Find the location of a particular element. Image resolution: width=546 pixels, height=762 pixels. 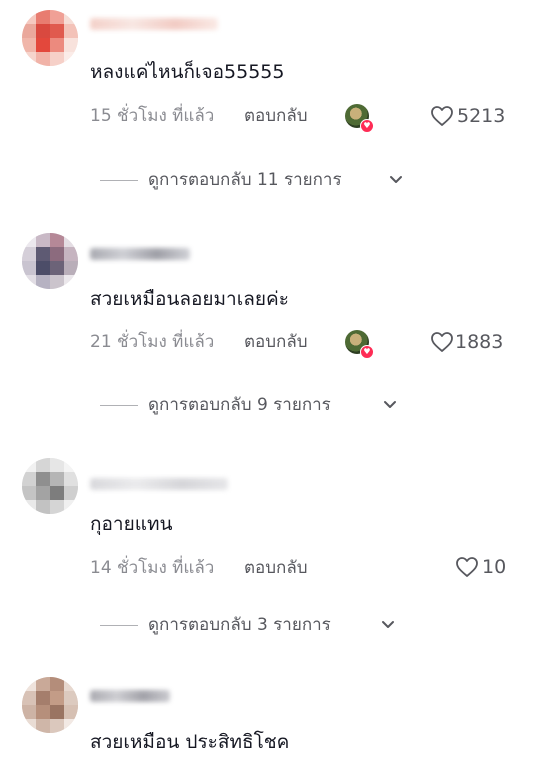

username-blurred is located at coordinates (130, 696).